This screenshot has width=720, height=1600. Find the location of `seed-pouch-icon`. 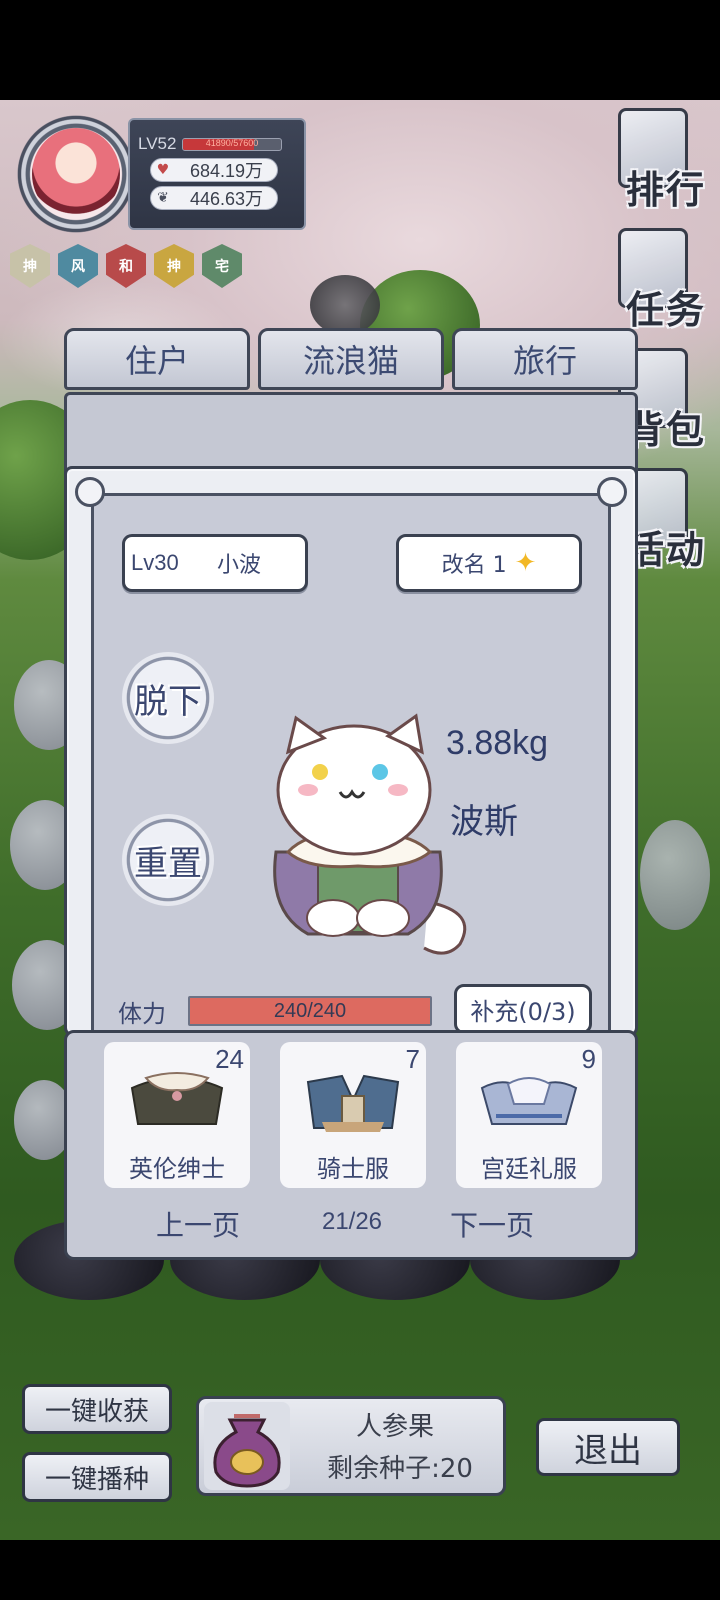

seed-pouch-icon is located at coordinates (247, 1451).